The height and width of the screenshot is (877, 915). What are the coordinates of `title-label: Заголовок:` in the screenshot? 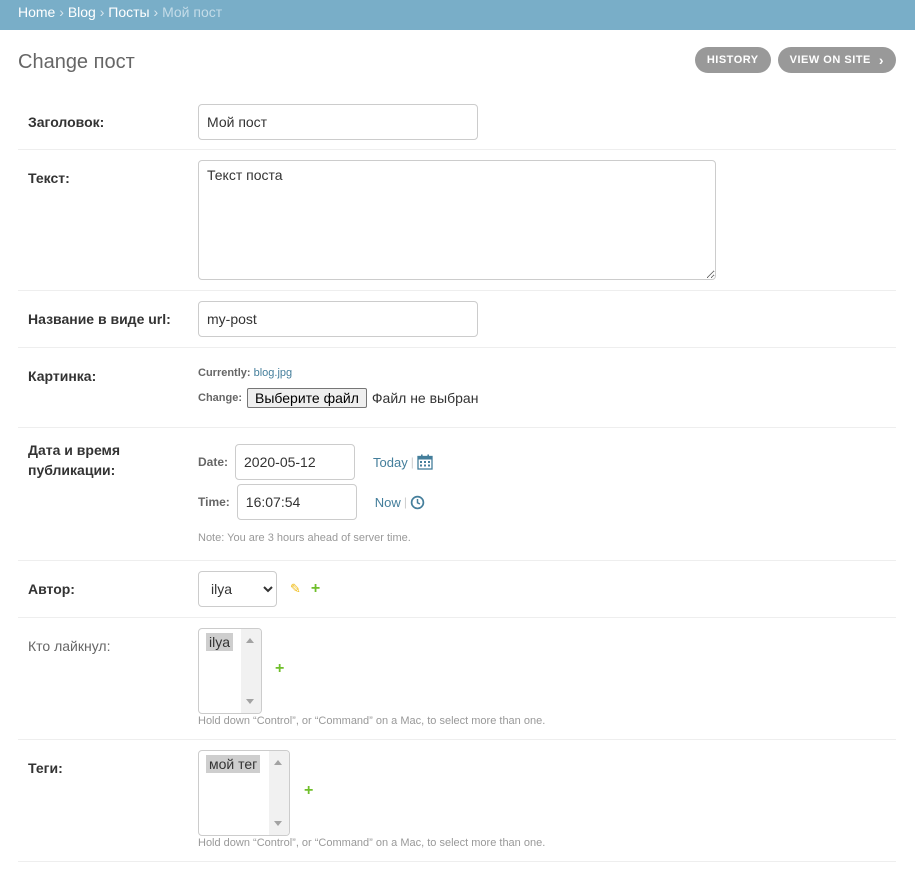 It's located at (66, 122).